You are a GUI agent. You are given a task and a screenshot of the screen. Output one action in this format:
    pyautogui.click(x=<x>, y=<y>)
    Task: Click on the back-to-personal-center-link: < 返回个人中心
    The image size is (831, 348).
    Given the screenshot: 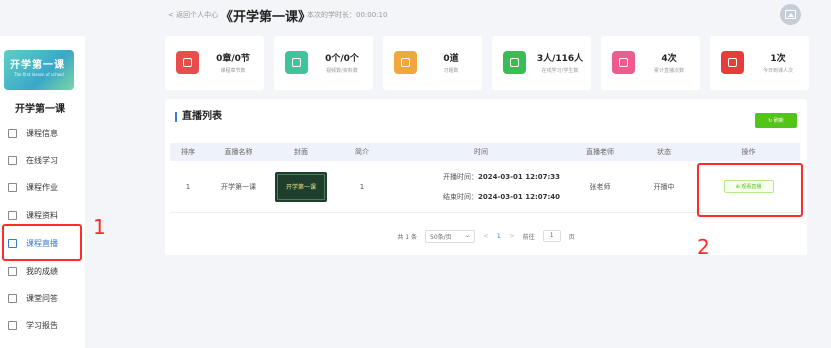 What is the action you would take?
    pyautogui.click(x=193, y=15)
    